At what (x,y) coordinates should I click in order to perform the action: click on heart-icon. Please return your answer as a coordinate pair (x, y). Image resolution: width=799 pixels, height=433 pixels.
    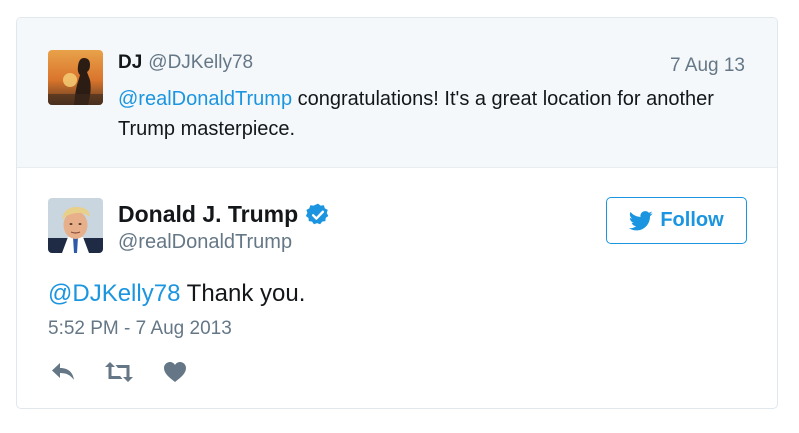
    Looking at the image, I should click on (175, 372).